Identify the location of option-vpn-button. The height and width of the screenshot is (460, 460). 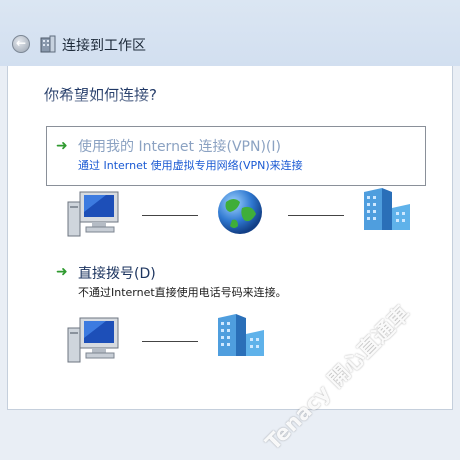
(236, 156).